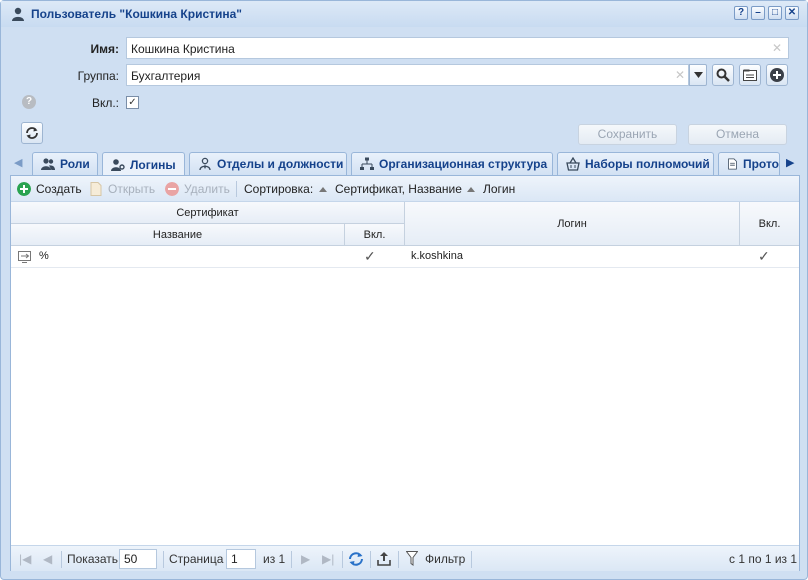 Image resolution: width=808 pixels, height=580 pixels. What do you see at coordinates (328, 559) in the screenshot?
I see `last-page-icon: ▶|` at bounding box center [328, 559].